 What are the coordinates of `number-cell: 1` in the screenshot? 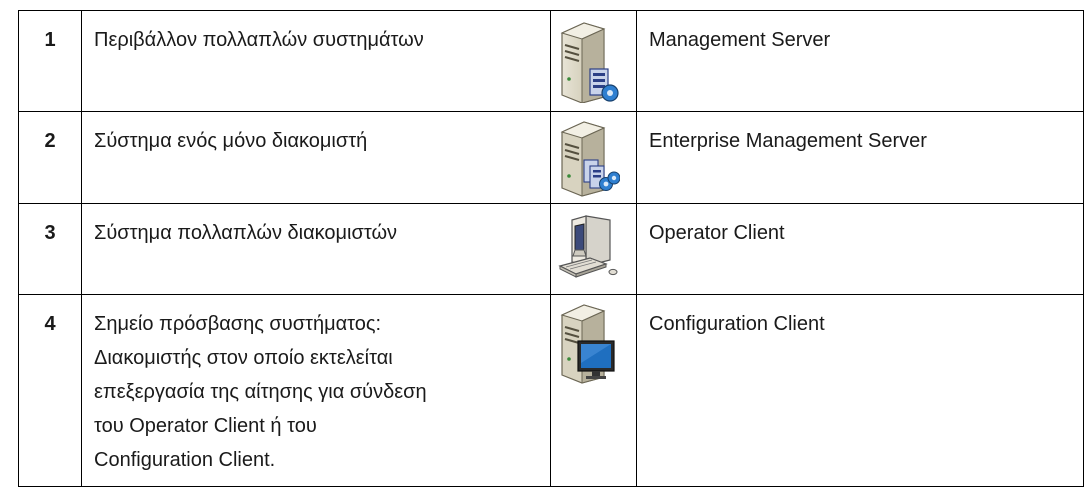 It's located at (50, 61).